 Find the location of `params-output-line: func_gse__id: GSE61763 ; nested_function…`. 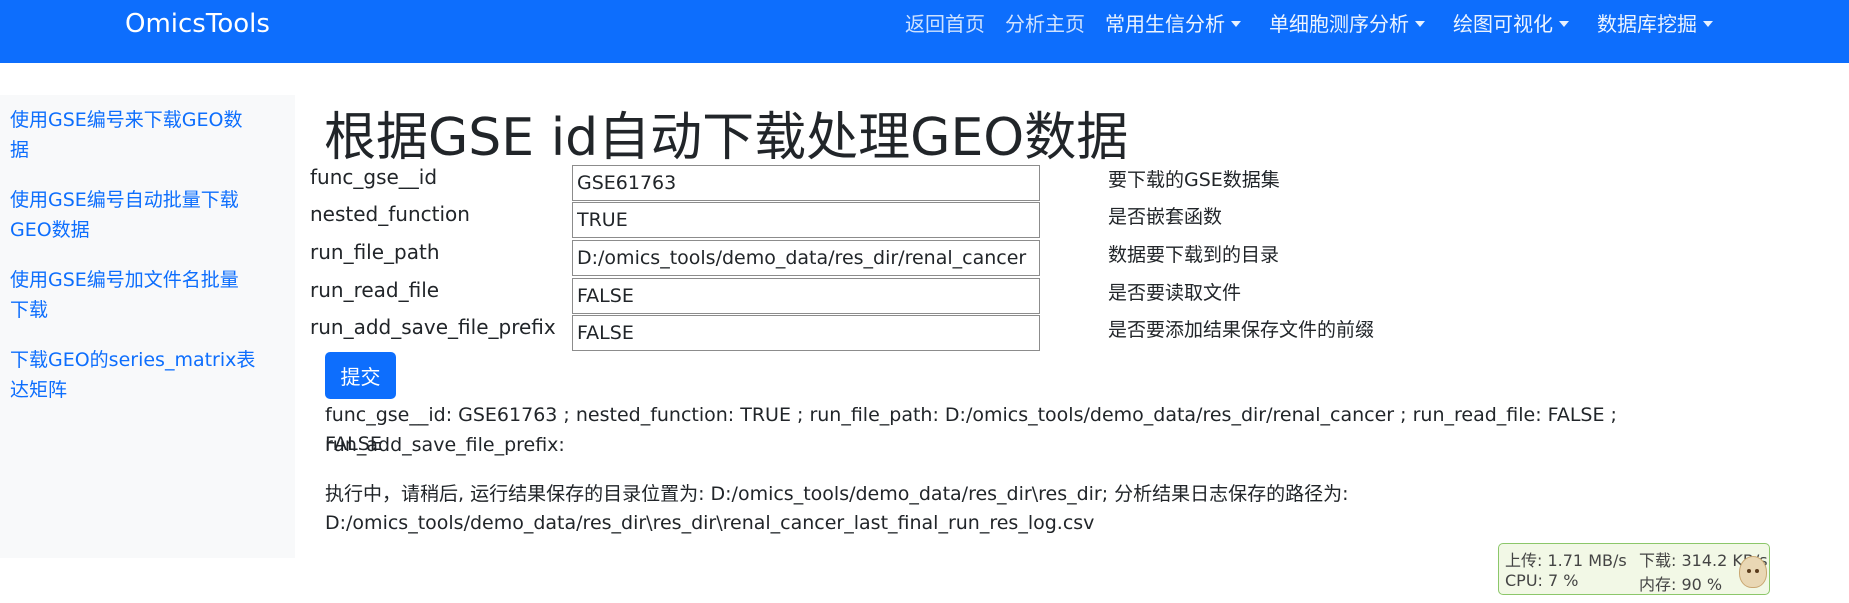

params-output-line: func_gse__id: GSE61763 ; nested_function… is located at coordinates (971, 430).